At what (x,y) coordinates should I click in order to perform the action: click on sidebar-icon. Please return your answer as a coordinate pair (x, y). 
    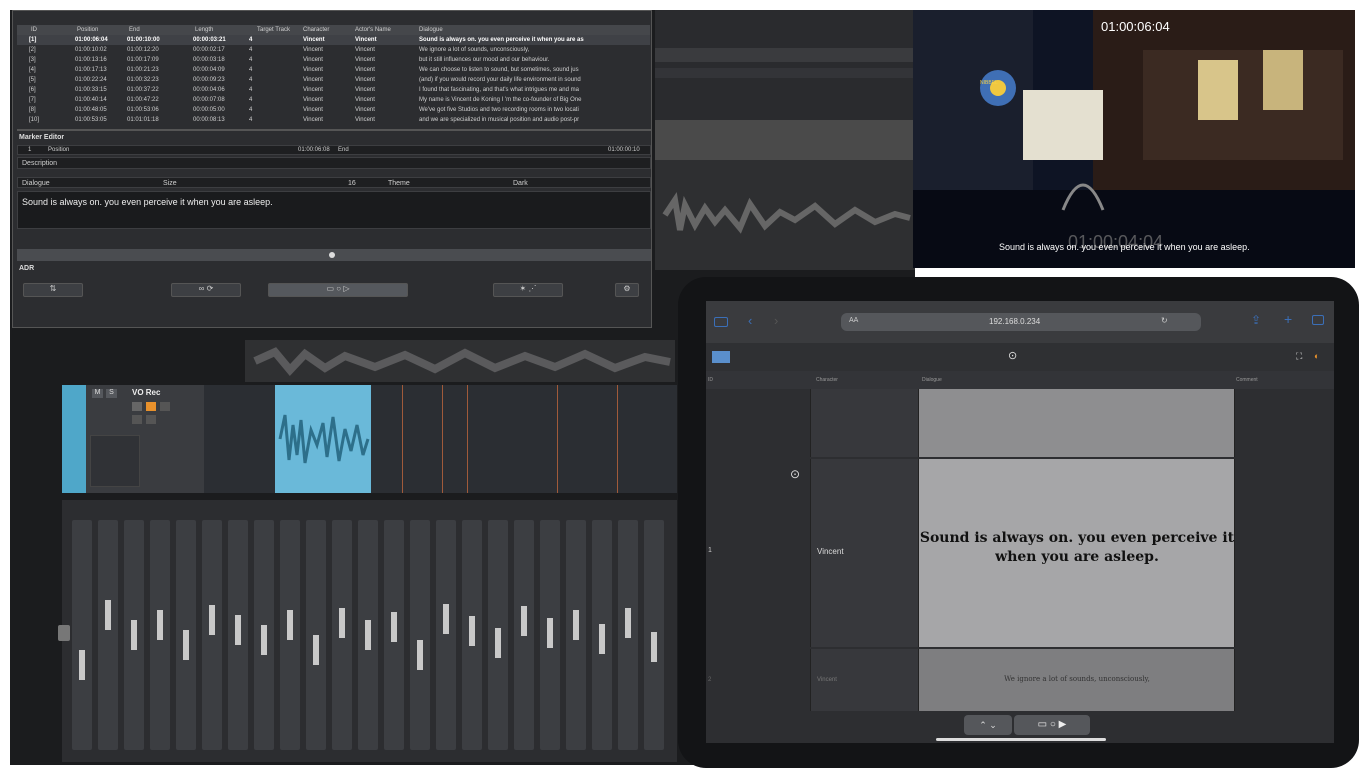
    Looking at the image, I should click on (721, 322).